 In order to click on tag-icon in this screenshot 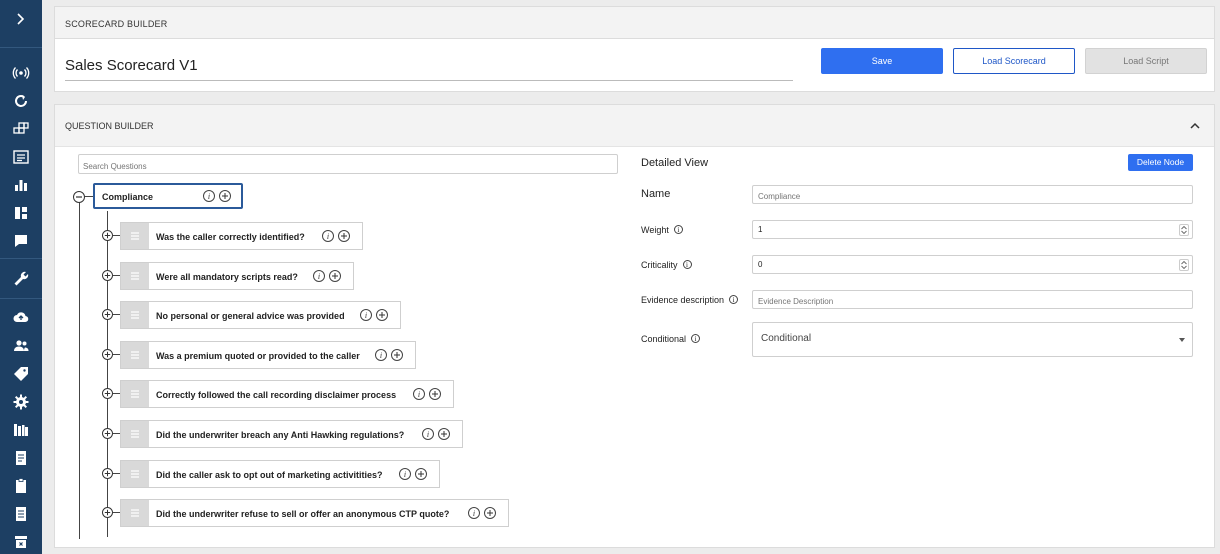, I will do `click(21, 374)`.